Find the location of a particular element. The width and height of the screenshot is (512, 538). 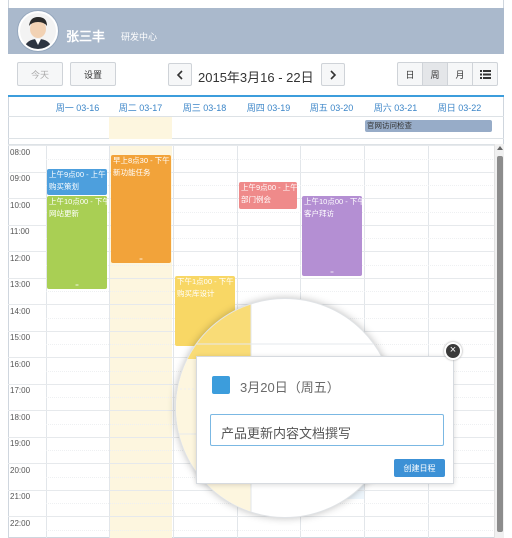

event-title: 部门例会 is located at coordinates (256, 199).